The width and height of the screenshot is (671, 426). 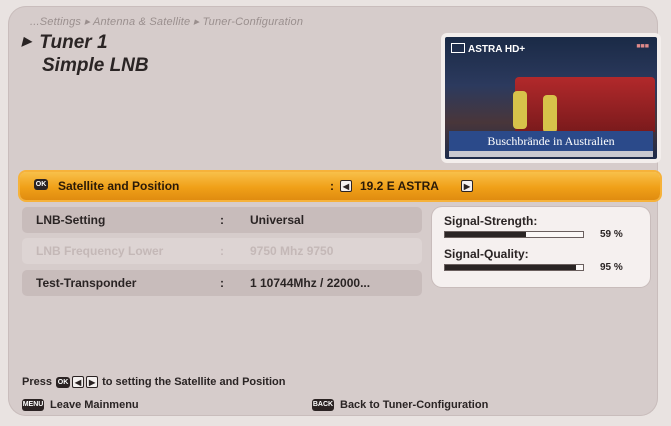 I want to click on tuner-title: Tuner 1, so click(x=73, y=42).